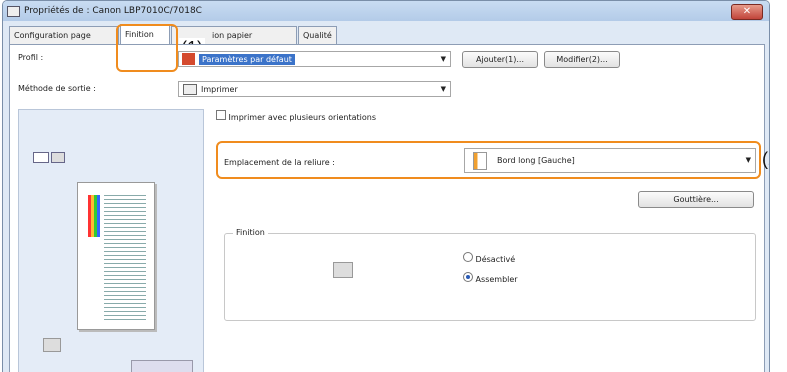 The width and height of the screenshot is (787, 372). Describe the element at coordinates (31, 57) in the screenshot. I see `profile-label: Profil :` at that location.